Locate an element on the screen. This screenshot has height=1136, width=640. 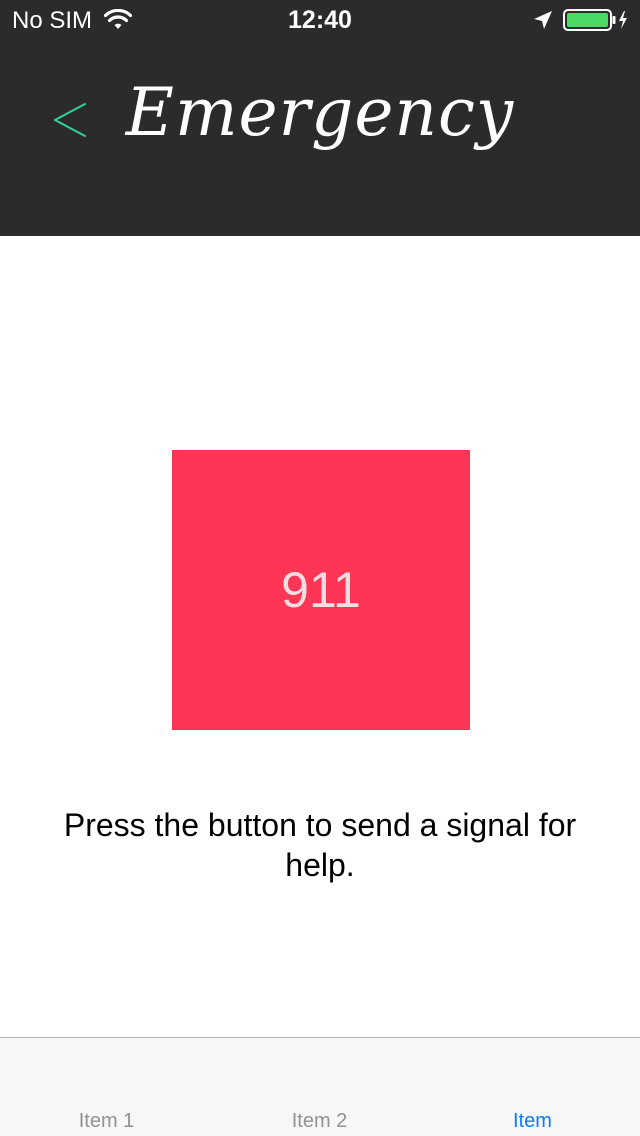
tab-item-2: Item 2 is located at coordinates (319, 1121).